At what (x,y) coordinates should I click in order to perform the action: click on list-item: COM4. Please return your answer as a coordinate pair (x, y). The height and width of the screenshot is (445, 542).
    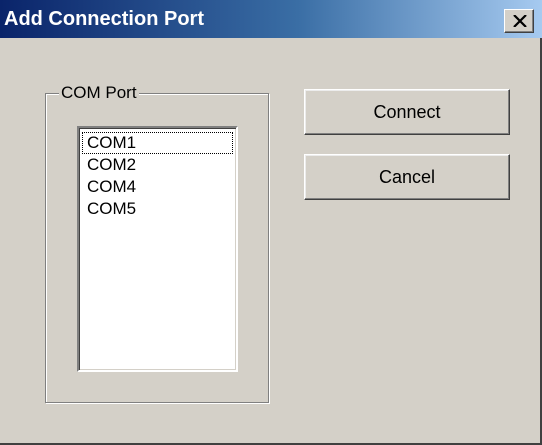
    Looking at the image, I should click on (157, 187).